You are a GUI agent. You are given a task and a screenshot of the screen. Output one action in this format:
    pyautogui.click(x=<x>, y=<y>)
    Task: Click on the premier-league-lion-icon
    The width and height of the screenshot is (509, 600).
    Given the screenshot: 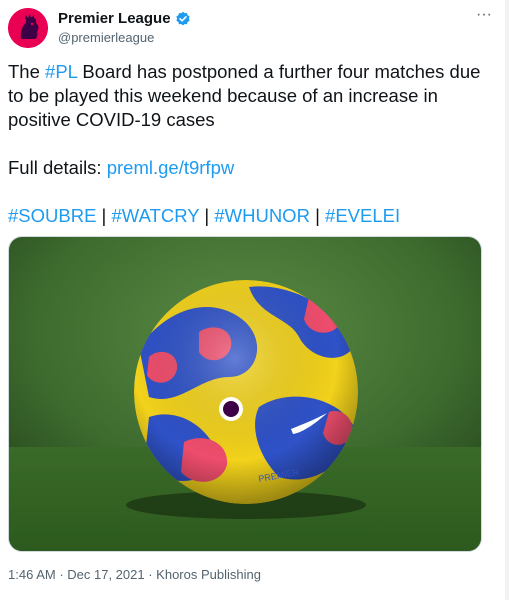 What is the action you would take?
    pyautogui.click(x=28, y=28)
    